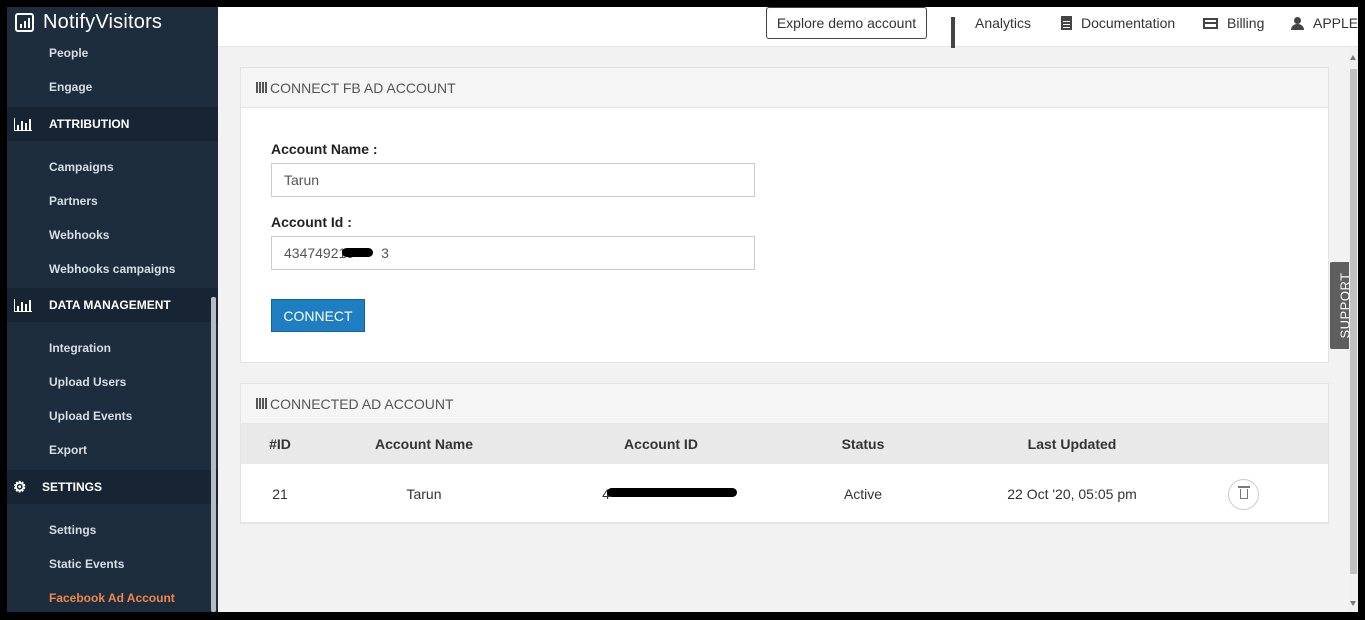 The image size is (1365, 620). I want to click on grid-icon, so click(958, 32).